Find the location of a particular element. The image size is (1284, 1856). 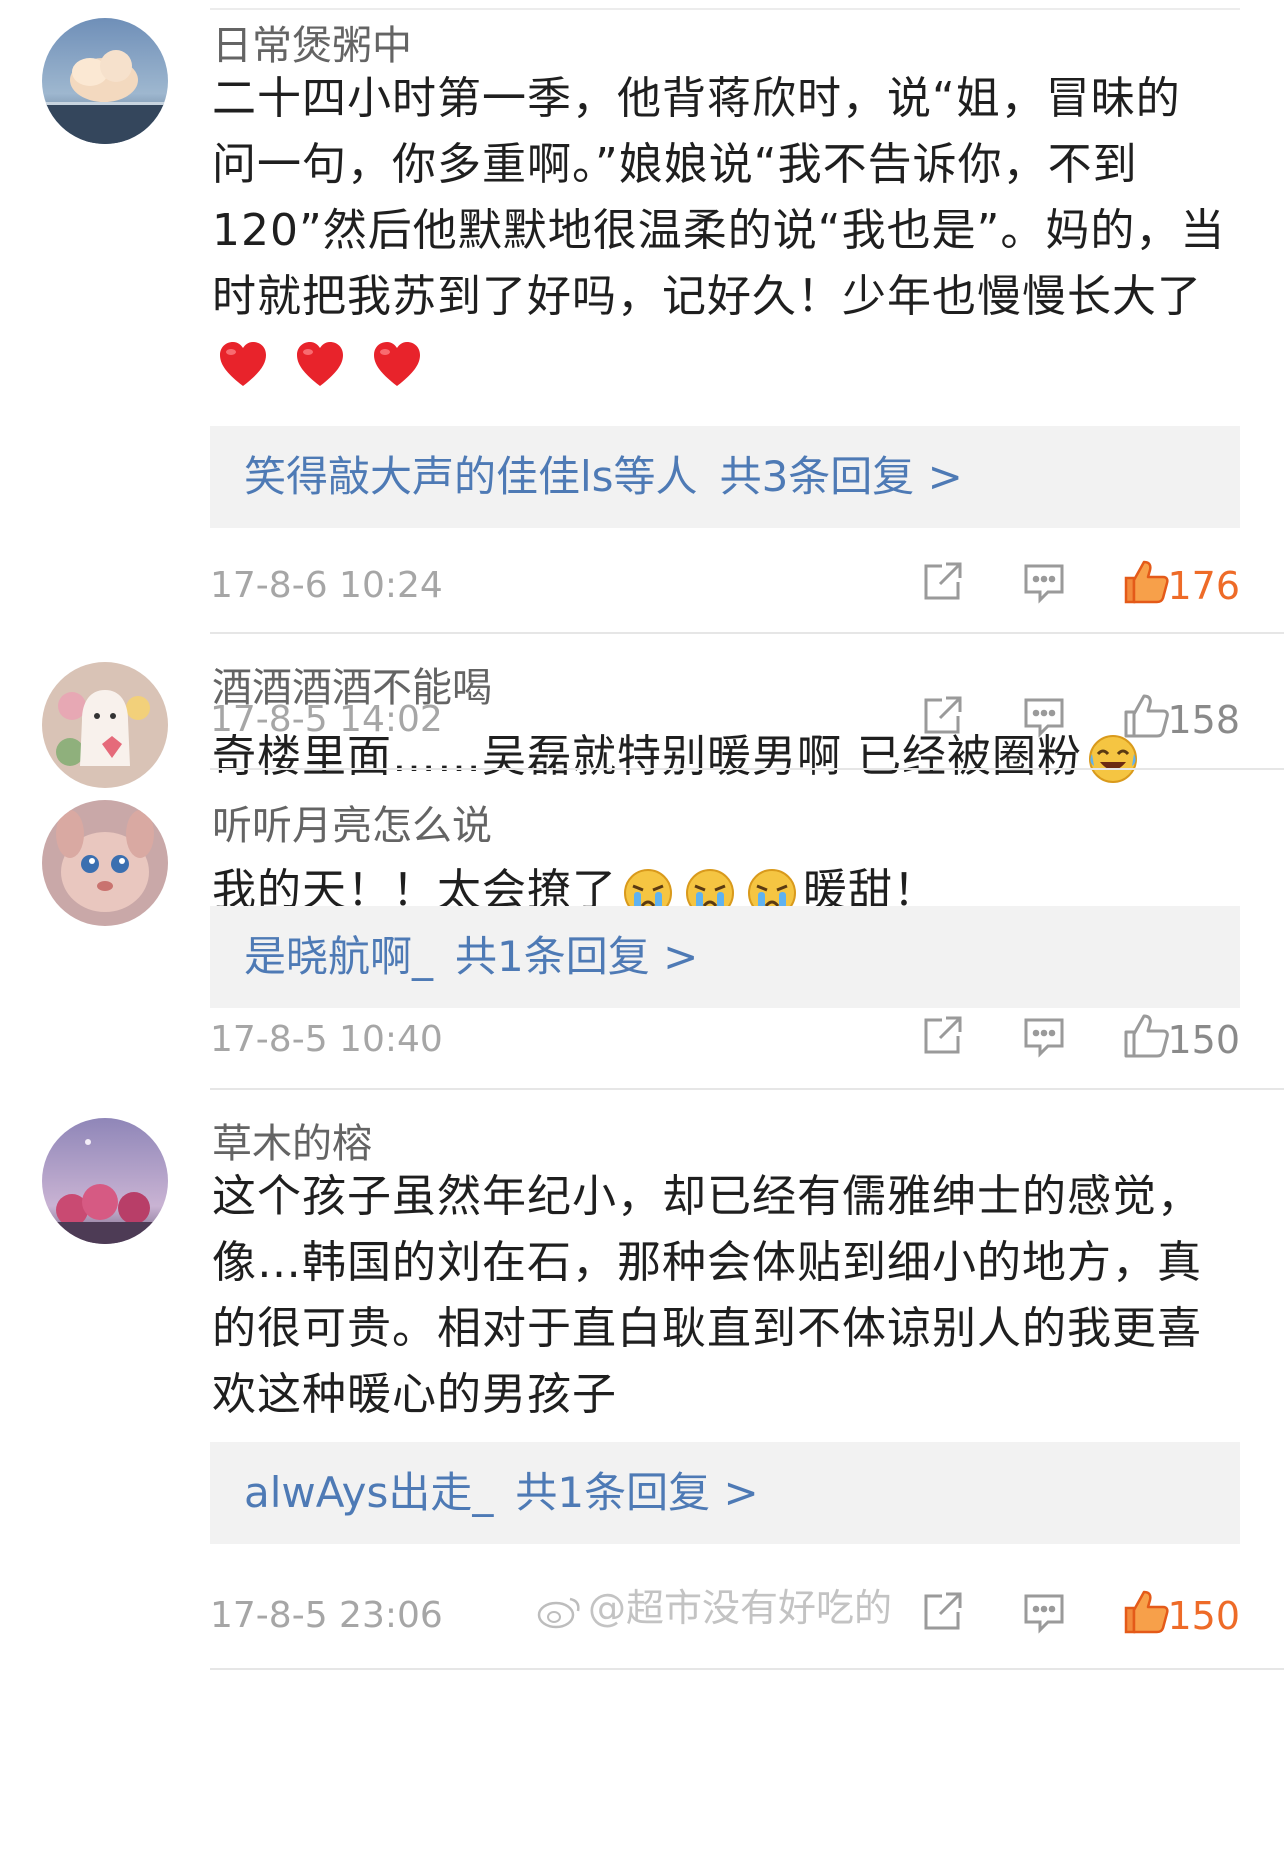

comment-meta: 17-8-6 10:24 176 is located at coordinates (725, 586).